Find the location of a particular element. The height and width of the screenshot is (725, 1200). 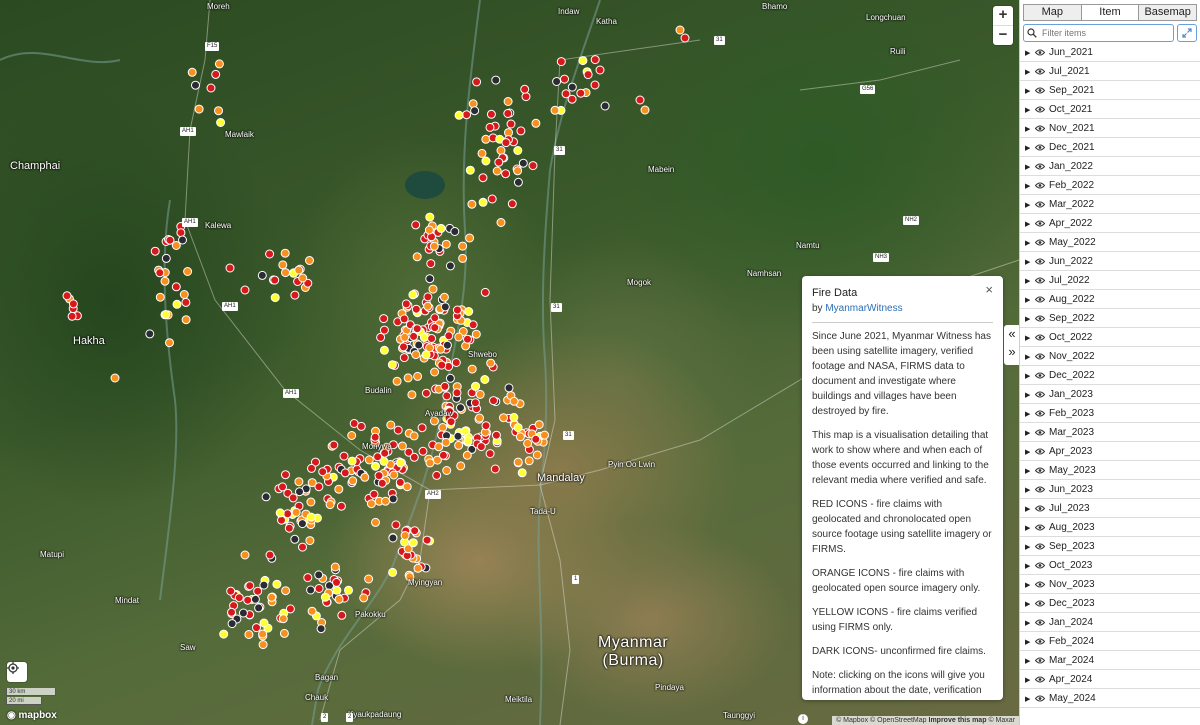

layer-item: ▶ Sep_2023 is located at coordinates (1110, 547).